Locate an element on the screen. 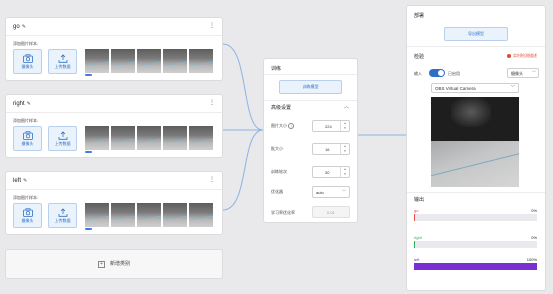 Image resolution: width=553 pixels, height=294 pixels. class-card: left ✎ ⋮ 添加图片样本: 摄像头 上传数据 is located at coordinates (114, 203).